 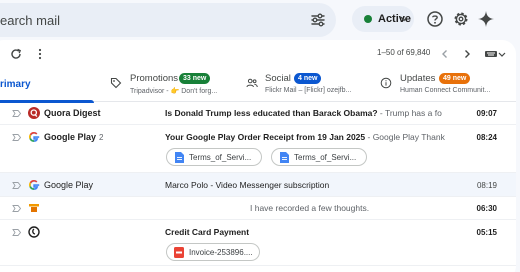 What do you see at coordinates (34, 113) in the screenshot?
I see `quora-logo-icon` at bounding box center [34, 113].